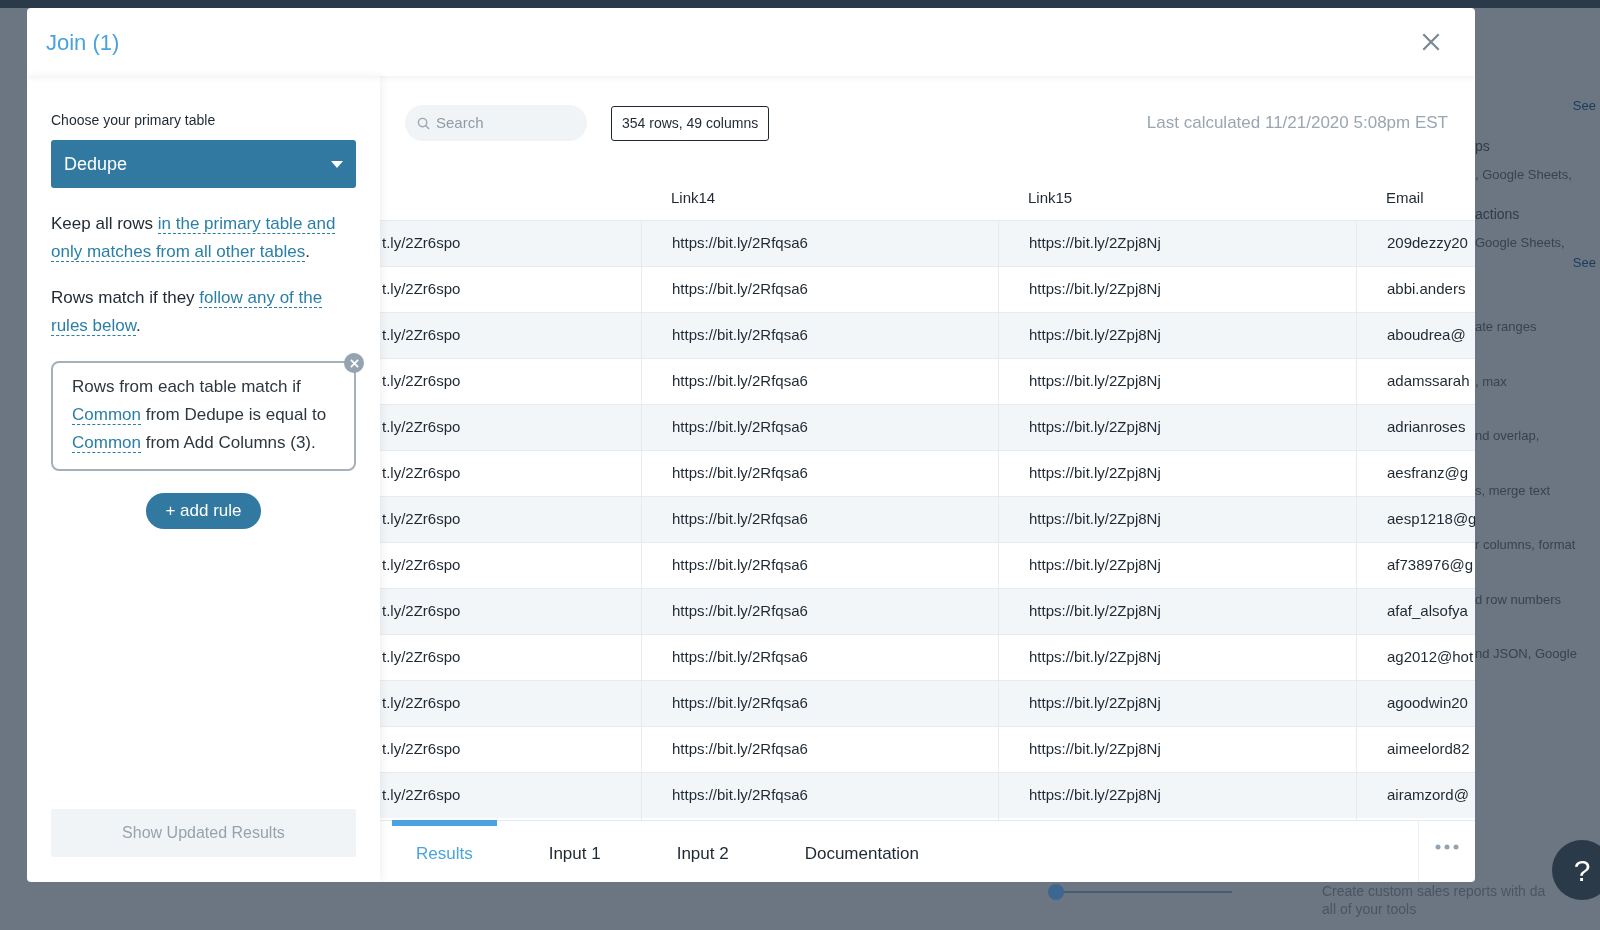  What do you see at coordinates (246, 224) in the screenshot?
I see `text-link: in the primary table and` at bounding box center [246, 224].